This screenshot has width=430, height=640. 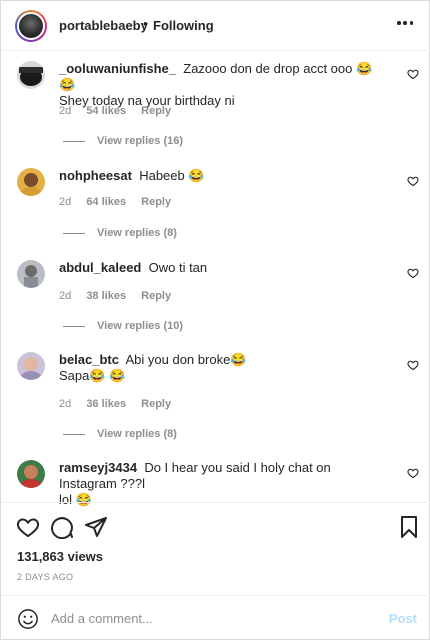 What do you see at coordinates (106, 202) in the screenshot?
I see `comment-likes: 64 likes` at bounding box center [106, 202].